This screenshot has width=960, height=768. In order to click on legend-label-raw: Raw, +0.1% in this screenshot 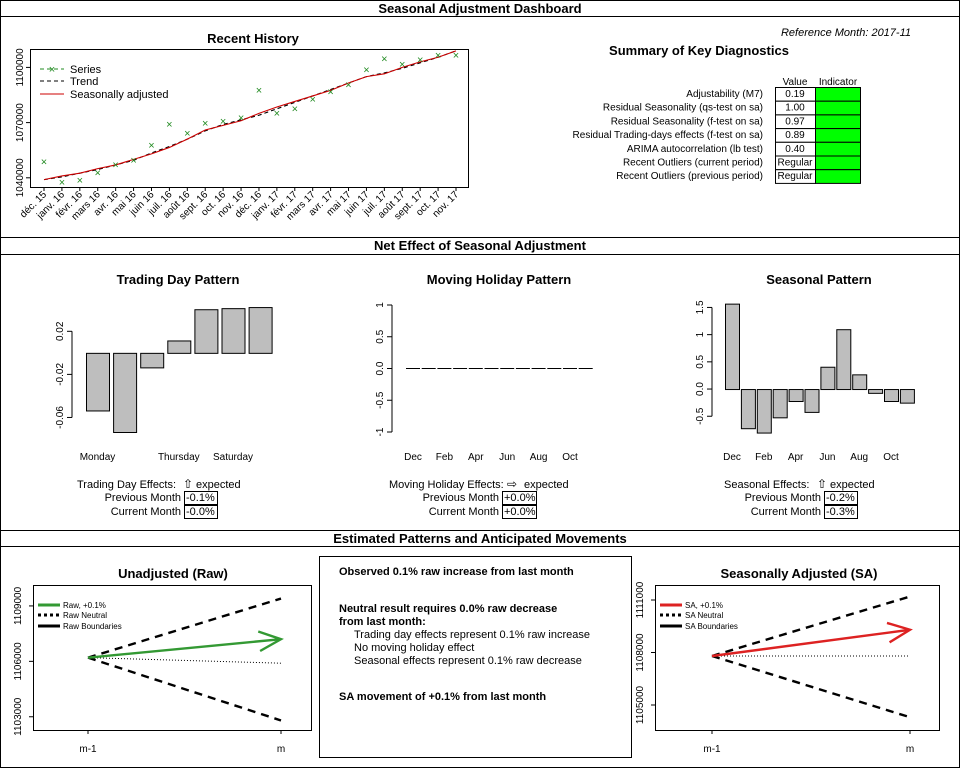, I will do `click(84, 605)`.